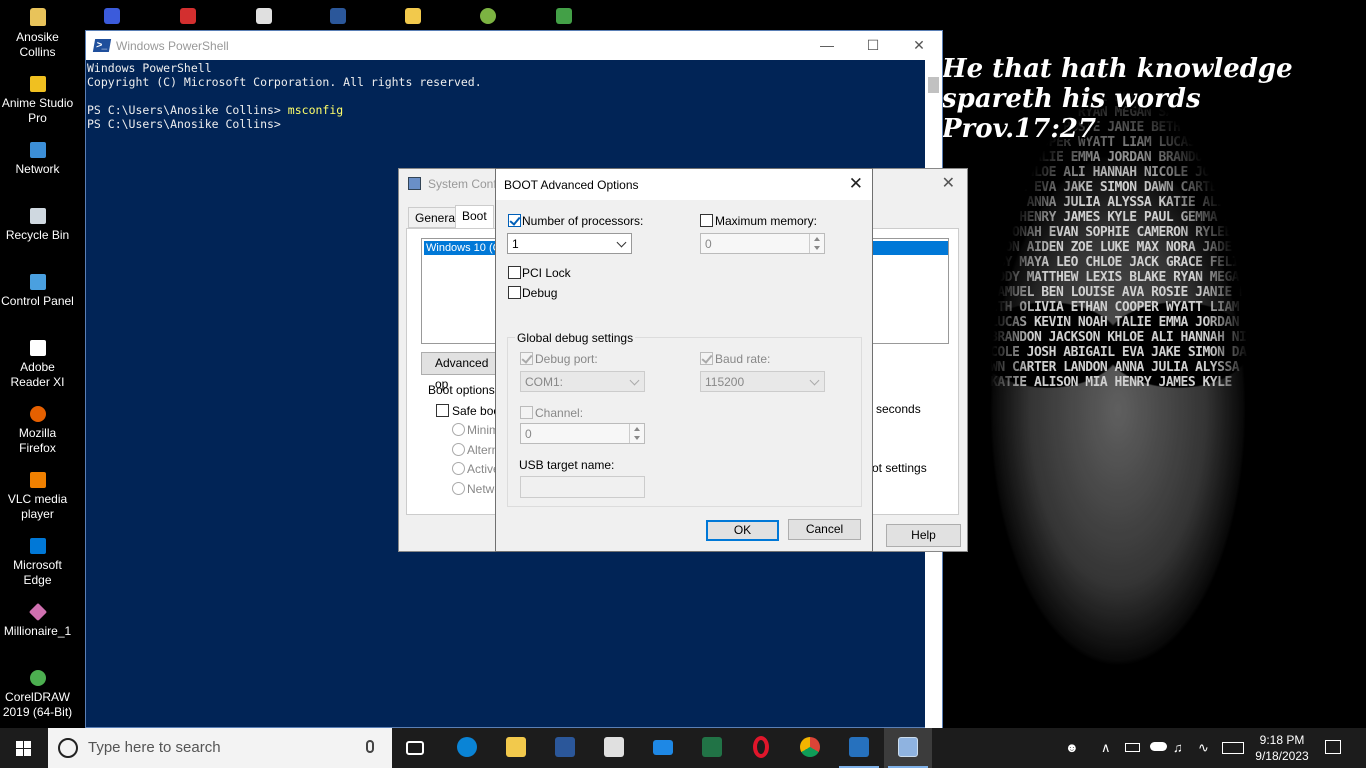 The height and width of the screenshot is (768, 1366). What do you see at coordinates (514, 220) in the screenshot?
I see `number-of-processors-checkbox` at bounding box center [514, 220].